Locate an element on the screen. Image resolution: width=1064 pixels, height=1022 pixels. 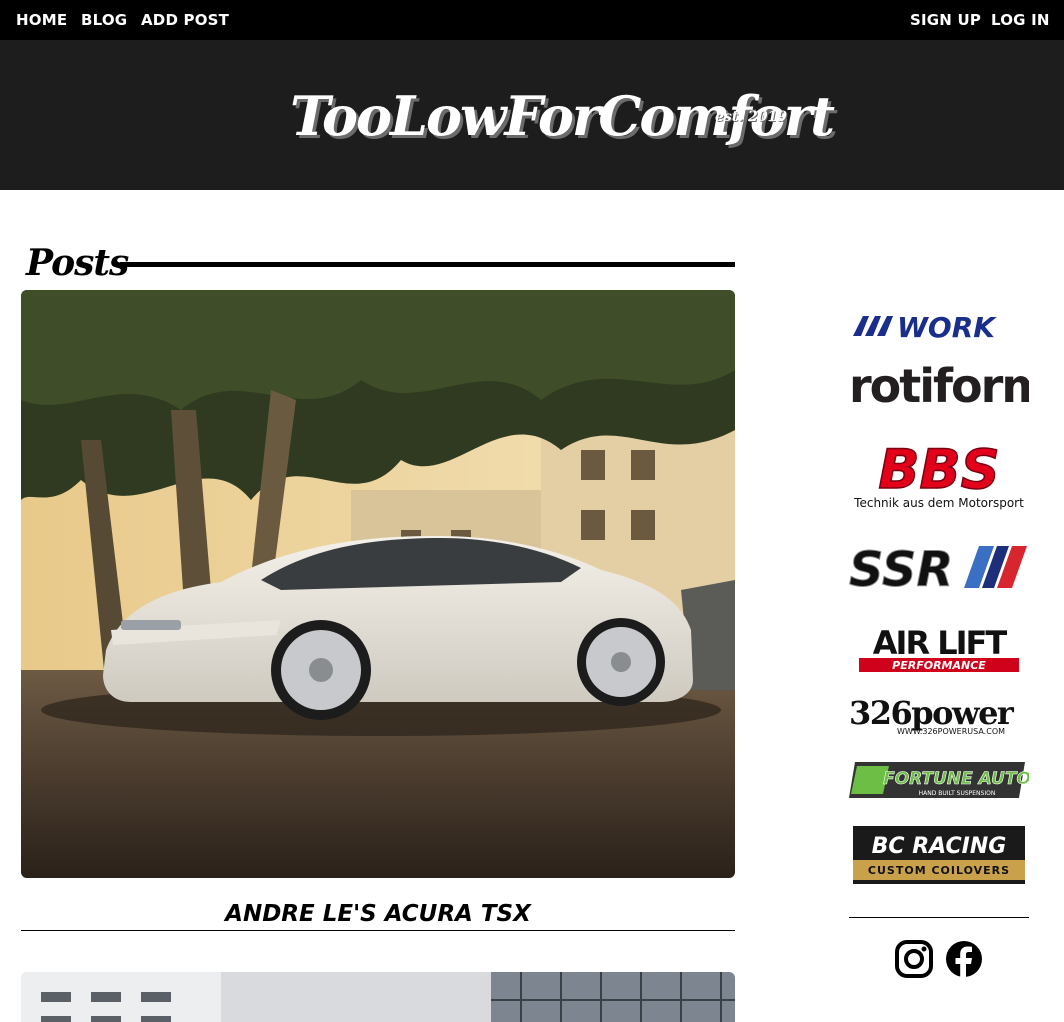
nav-home-link: HOME is located at coordinates (41, 20).